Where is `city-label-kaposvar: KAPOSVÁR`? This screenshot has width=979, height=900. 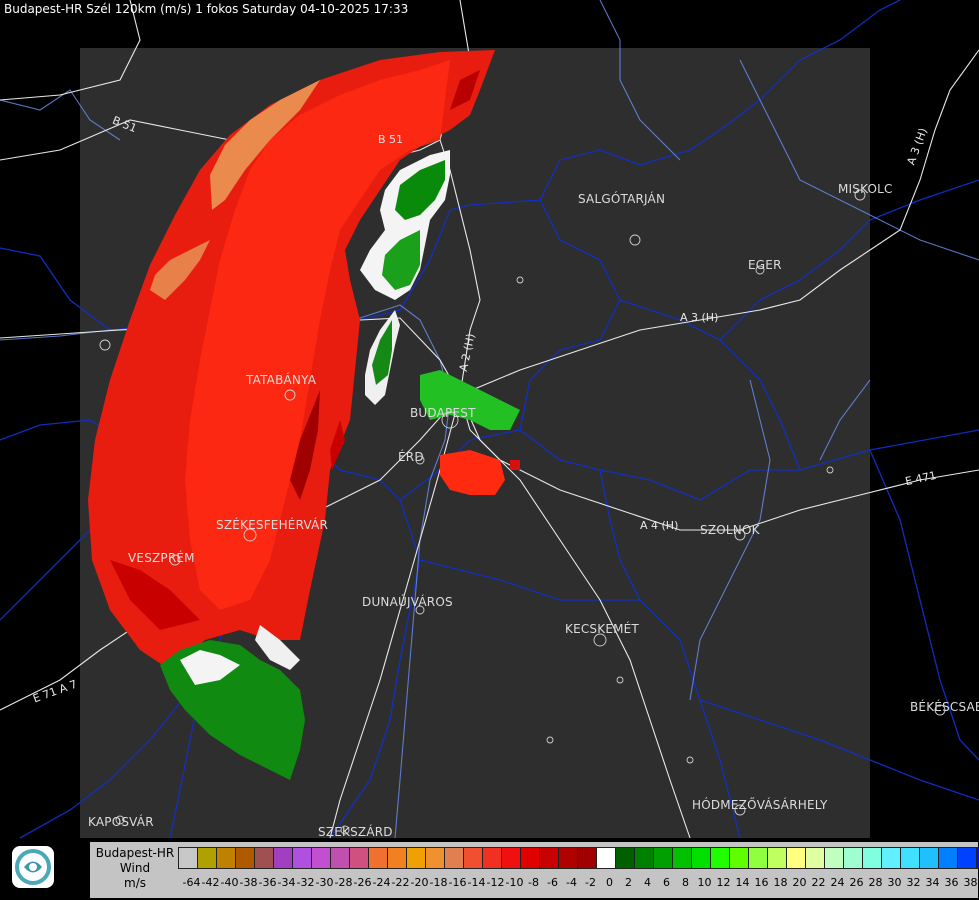
city-label-kaposvar: KAPOSVÁR is located at coordinates (121, 822).